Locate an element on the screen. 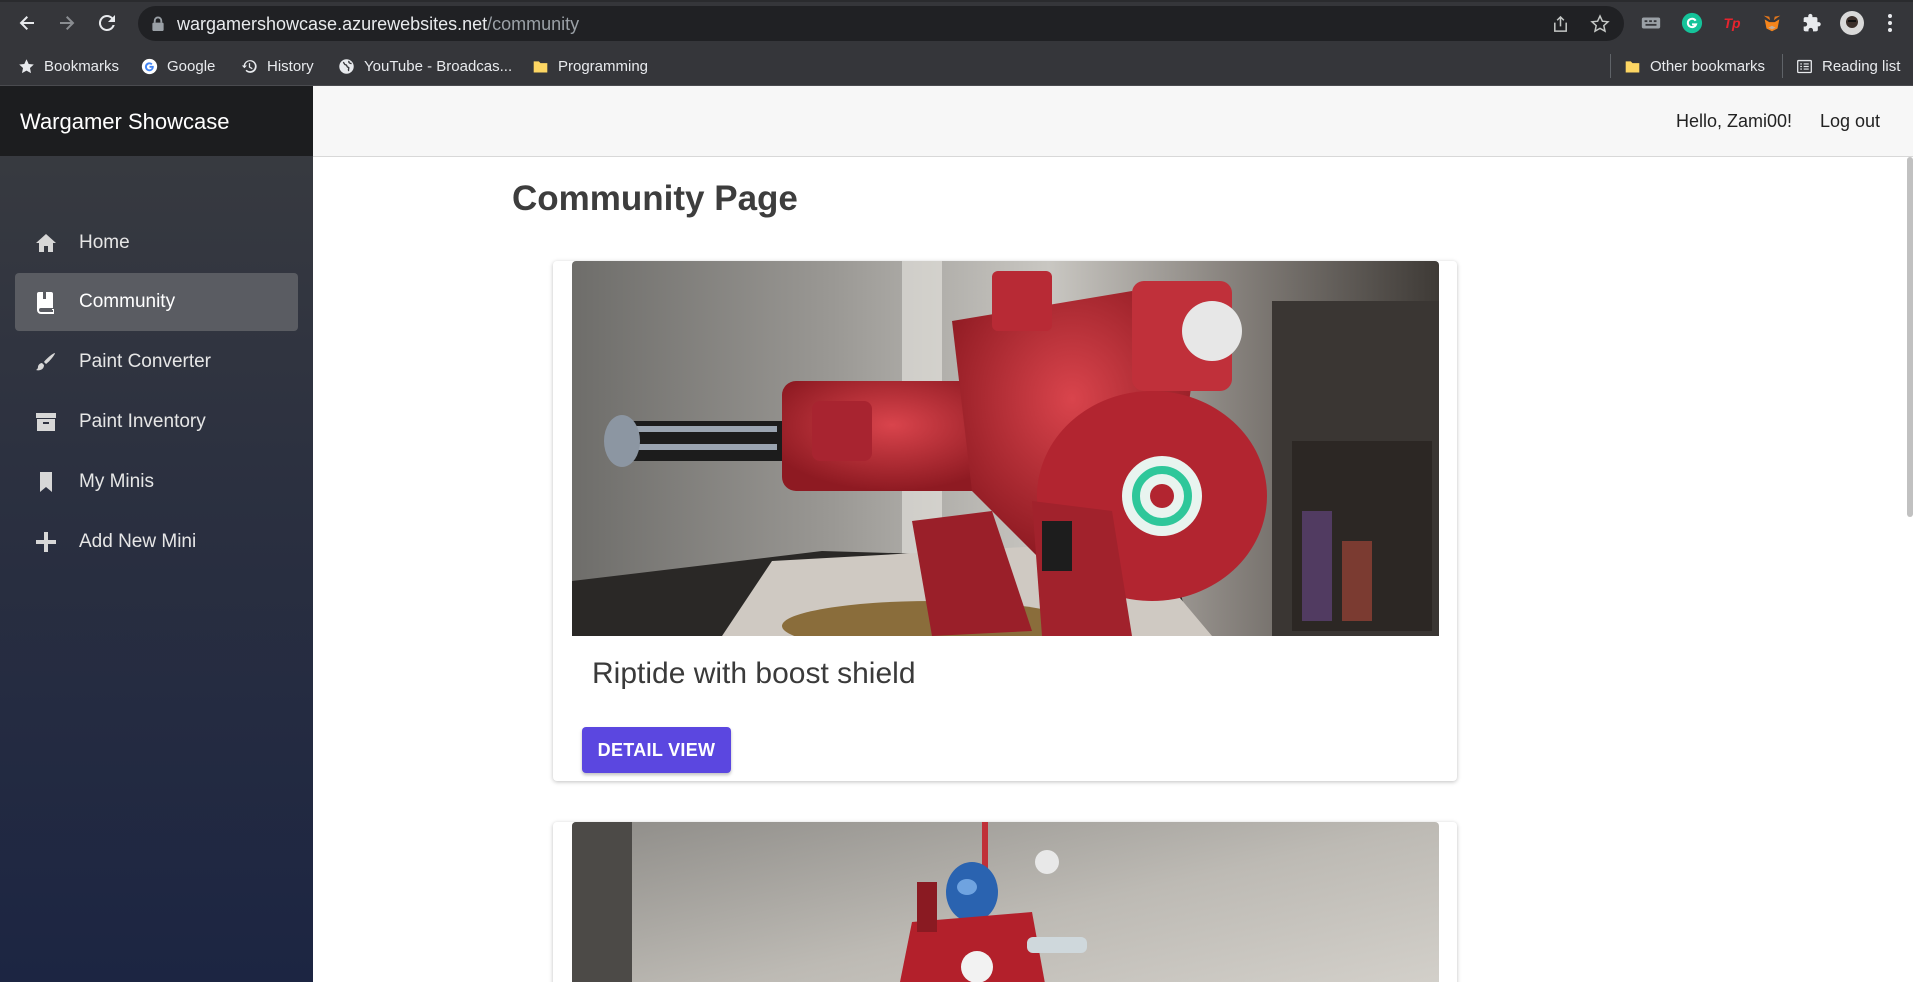  google-icon is located at coordinates (149, 66).